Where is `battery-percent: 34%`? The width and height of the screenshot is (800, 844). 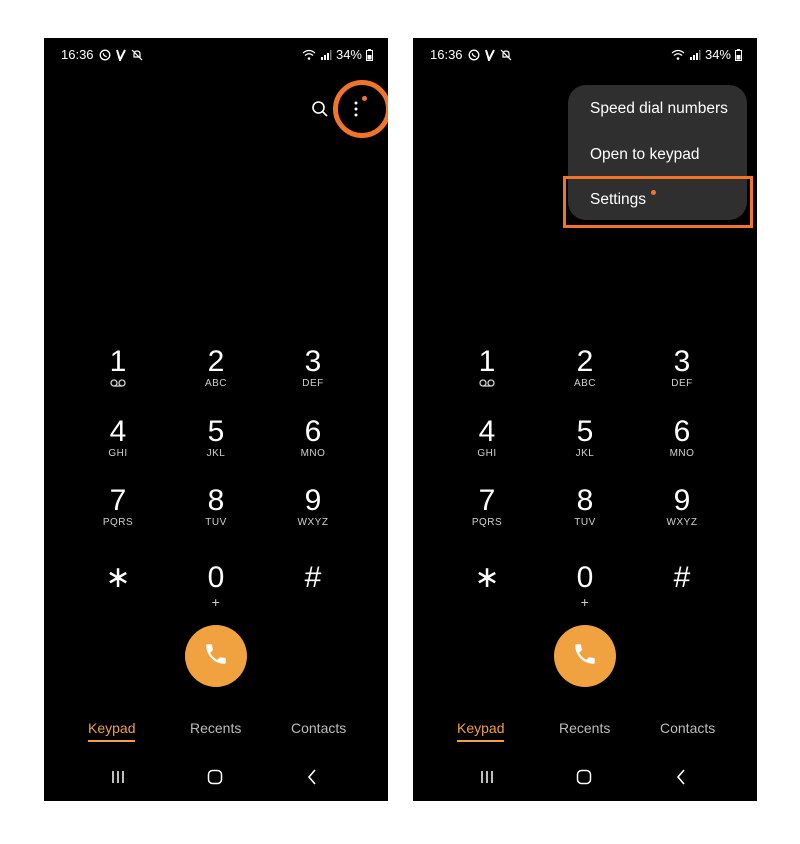 battery-percent: 34% is located at coordinates (717, 54).